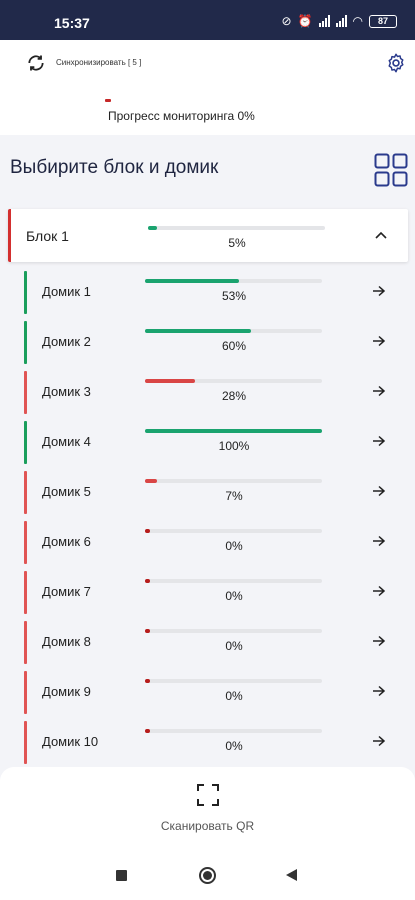  Describe the element at coordinates (291, 875) in the screenshot. I see `back-icon` at that location.